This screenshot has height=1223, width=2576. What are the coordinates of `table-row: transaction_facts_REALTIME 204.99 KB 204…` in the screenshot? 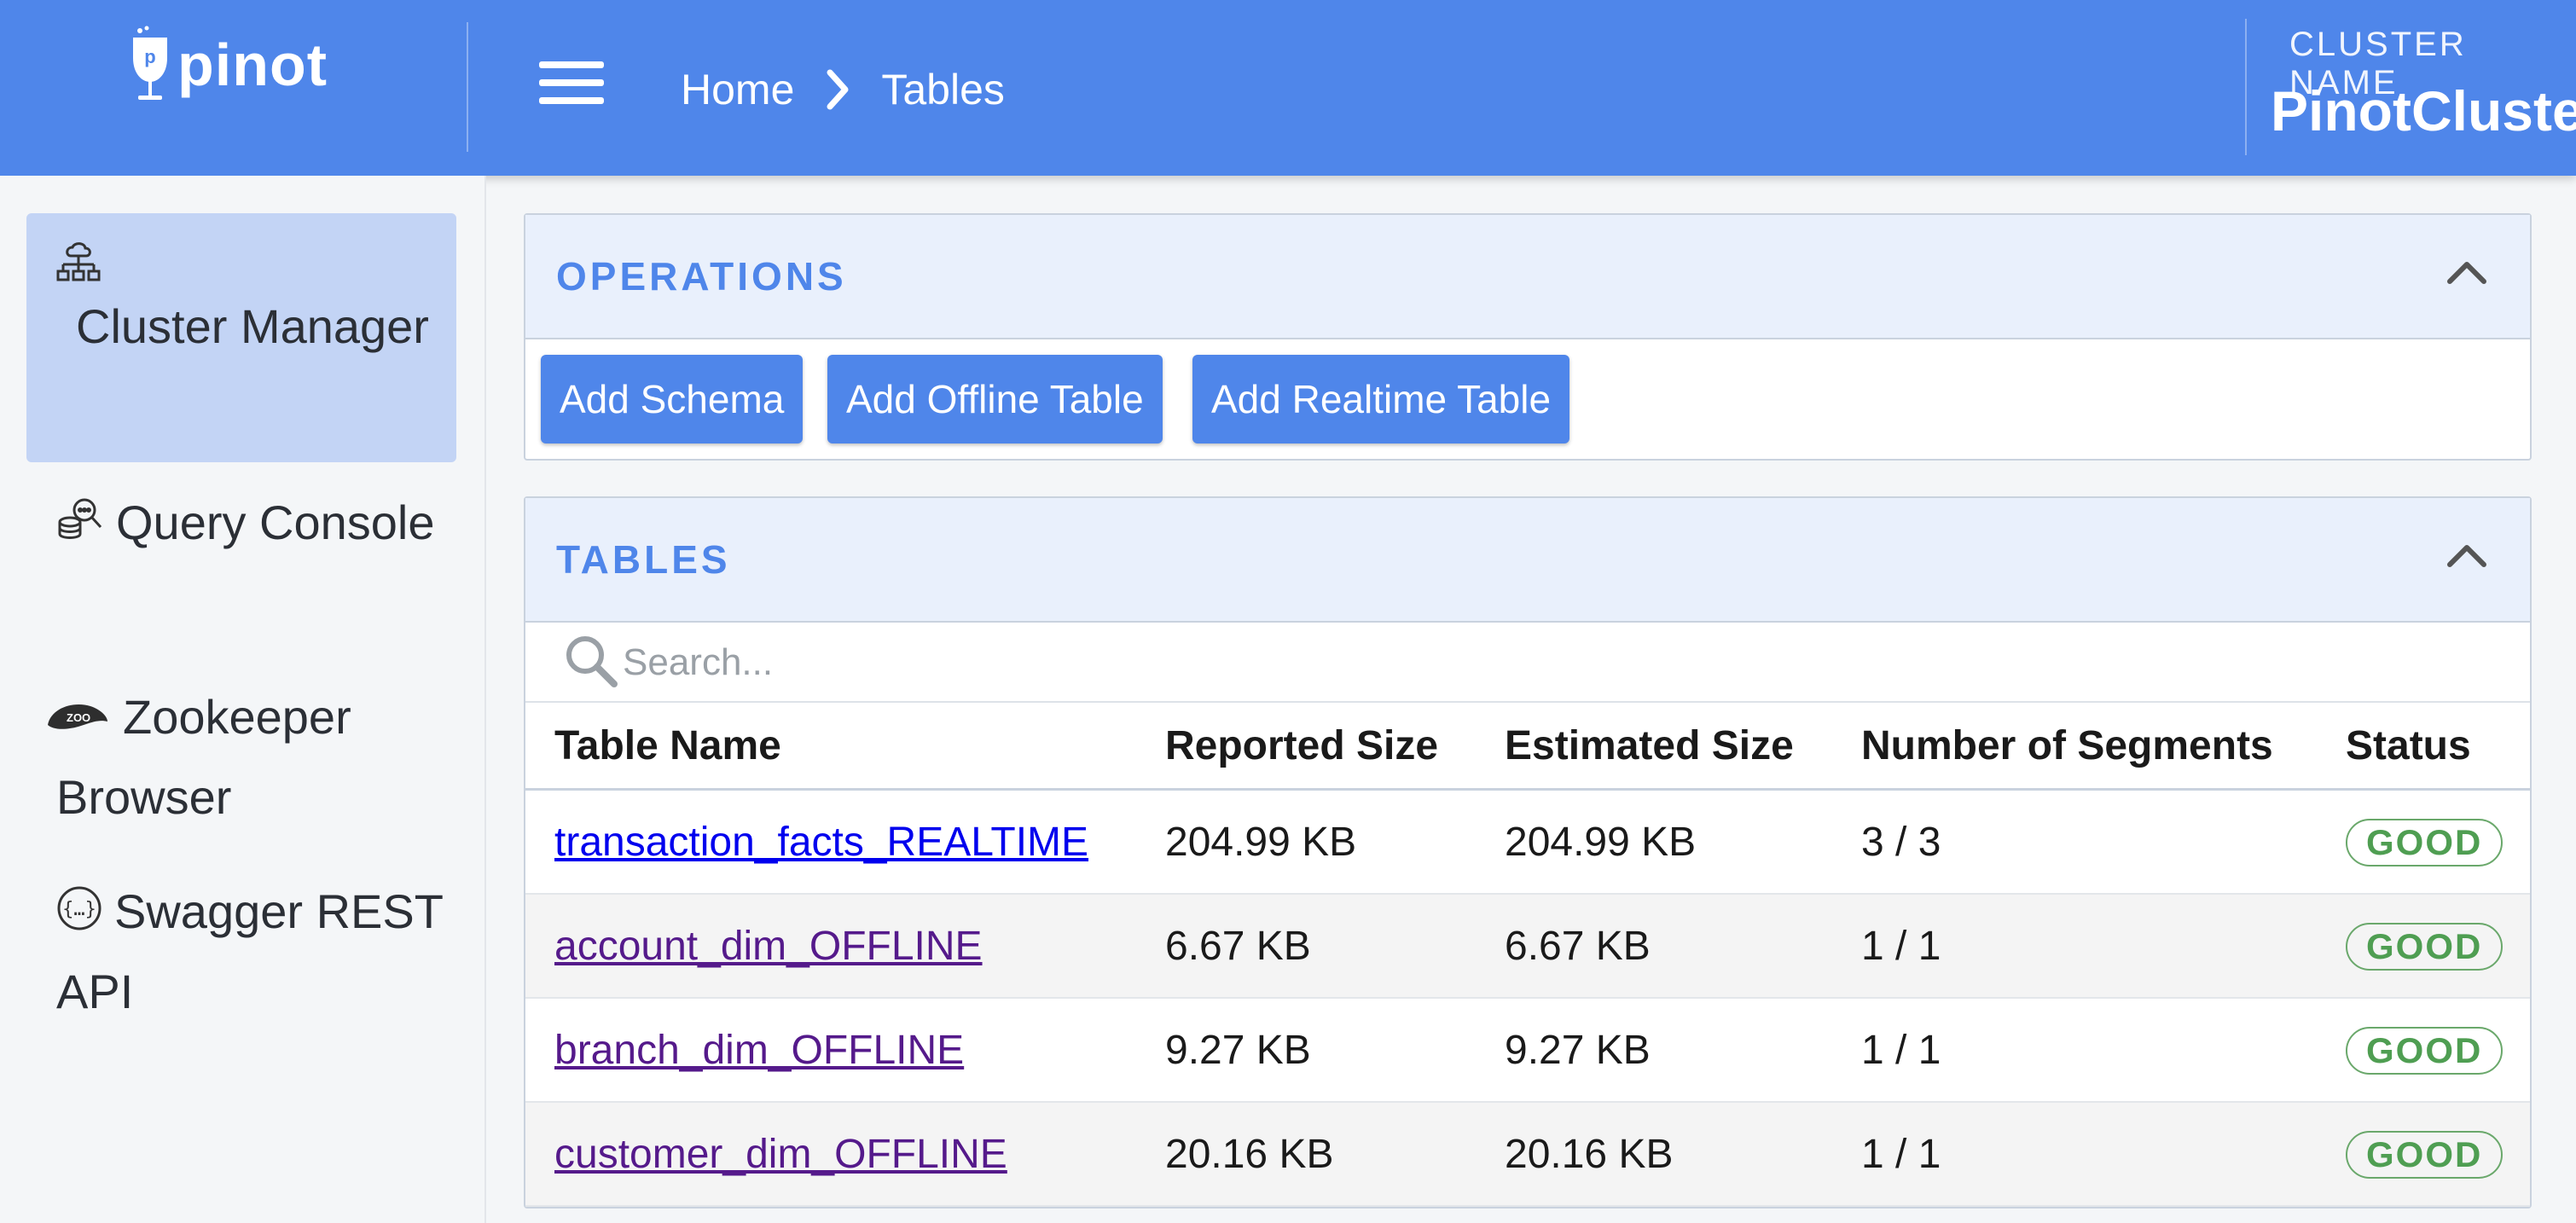 It's located at (1527, 842).